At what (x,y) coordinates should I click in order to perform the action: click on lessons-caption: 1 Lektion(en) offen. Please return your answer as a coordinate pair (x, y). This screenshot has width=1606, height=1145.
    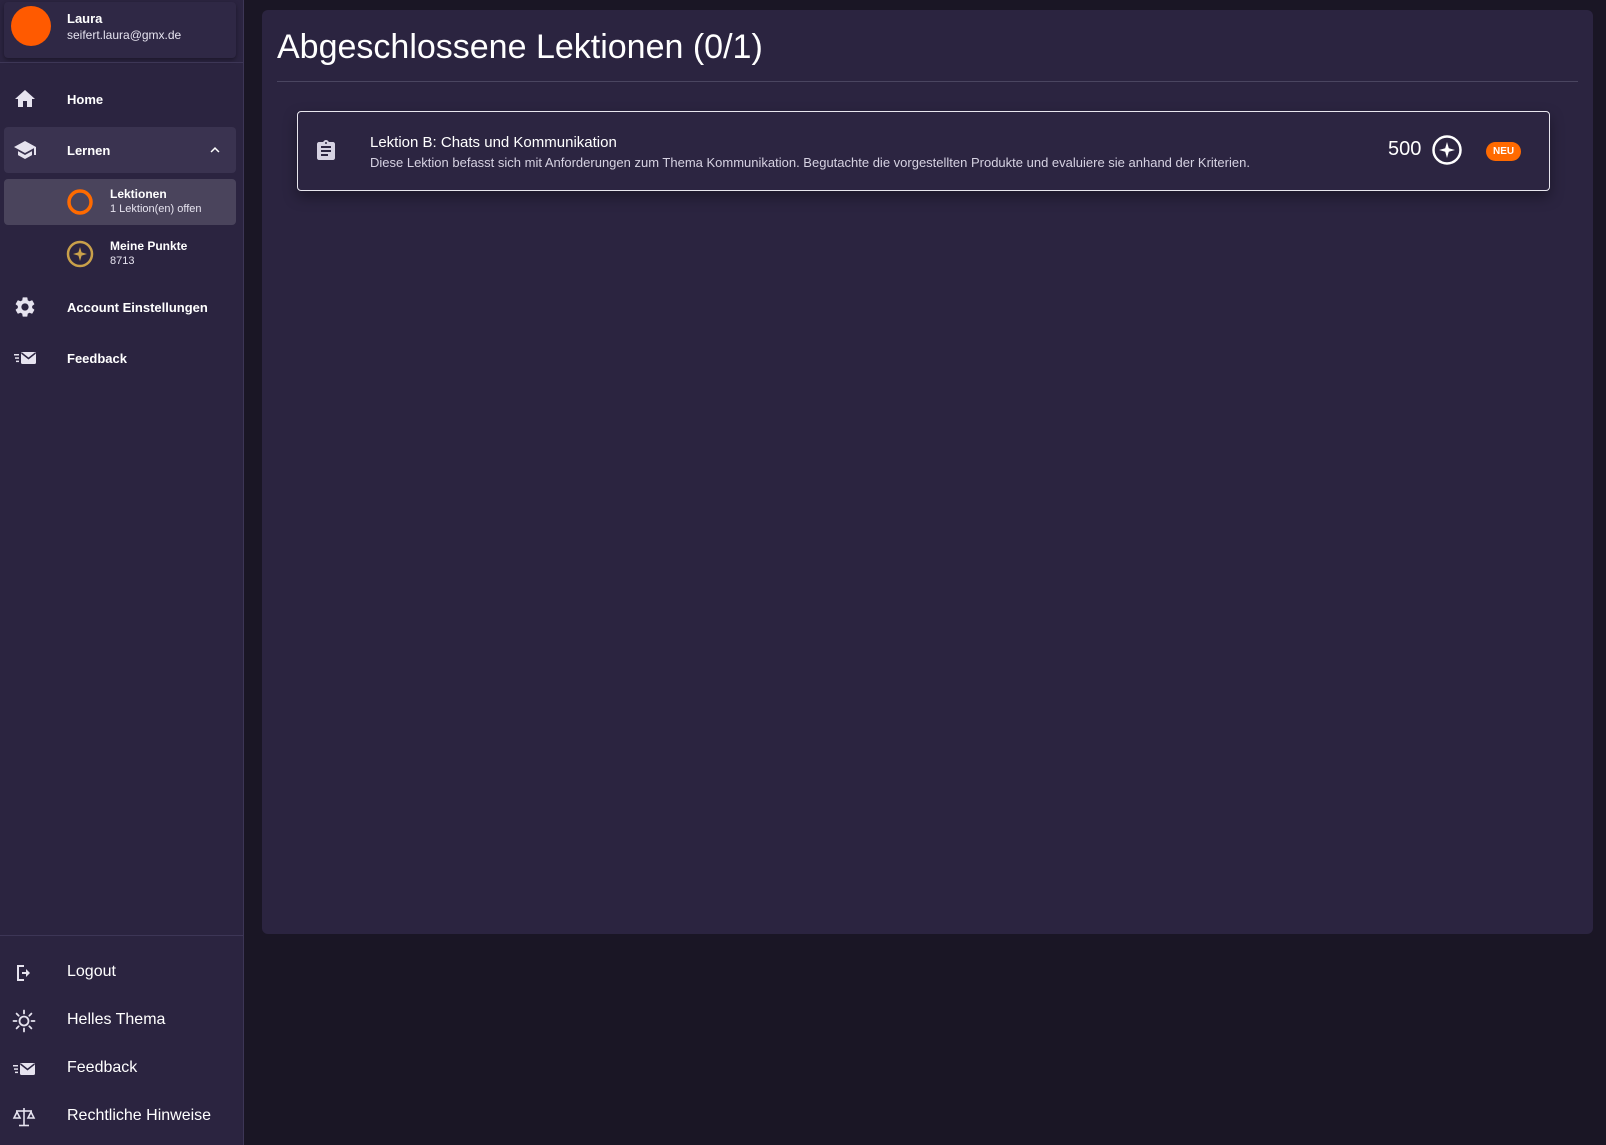
    Looking at the image, I should click on (156, 209).